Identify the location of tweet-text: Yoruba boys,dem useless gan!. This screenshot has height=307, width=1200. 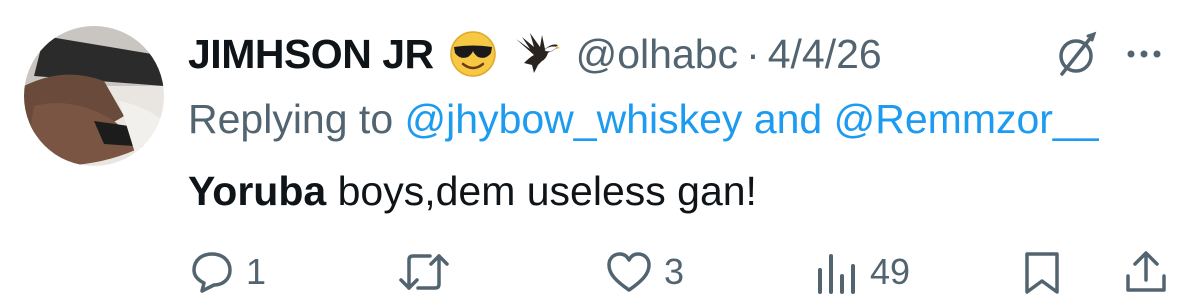
(472, 195).